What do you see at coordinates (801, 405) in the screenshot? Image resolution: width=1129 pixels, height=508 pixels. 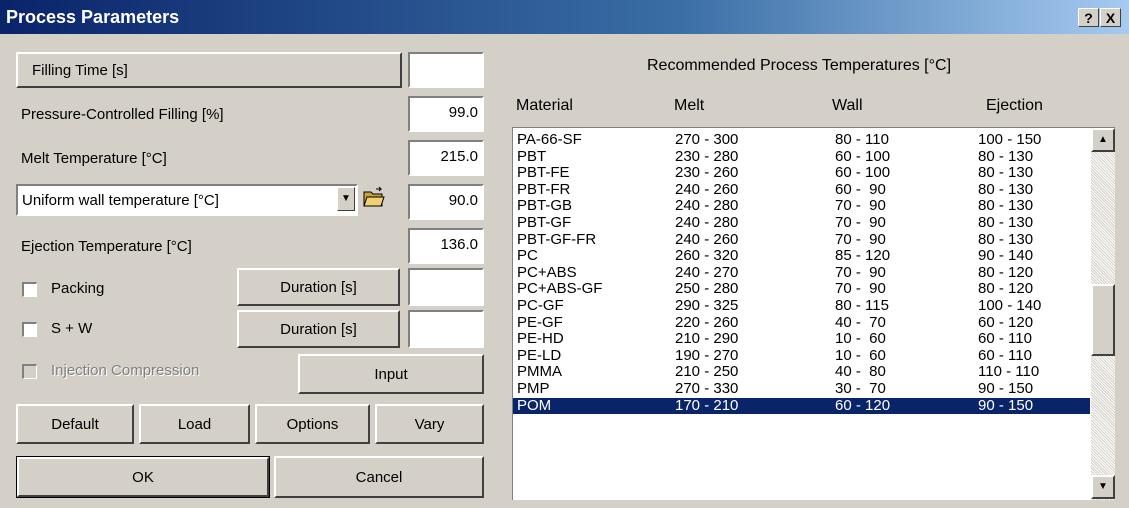 I see `table-row: POM 170 - 210 60 - 120 90 - 150` at bounding box center [801, 405].